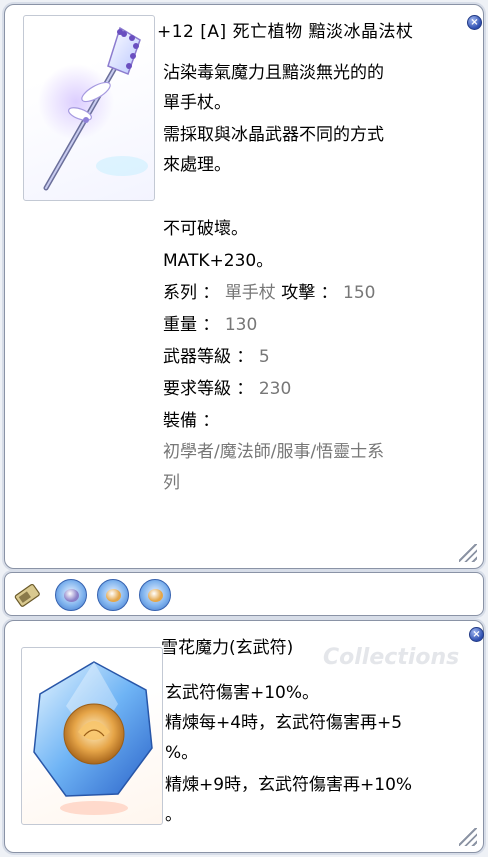 The height and width of the screenshot is (857, 488). Describe the element at coordinates (244, 594) in the screenshot. I see `card-slot-bar` at that location.